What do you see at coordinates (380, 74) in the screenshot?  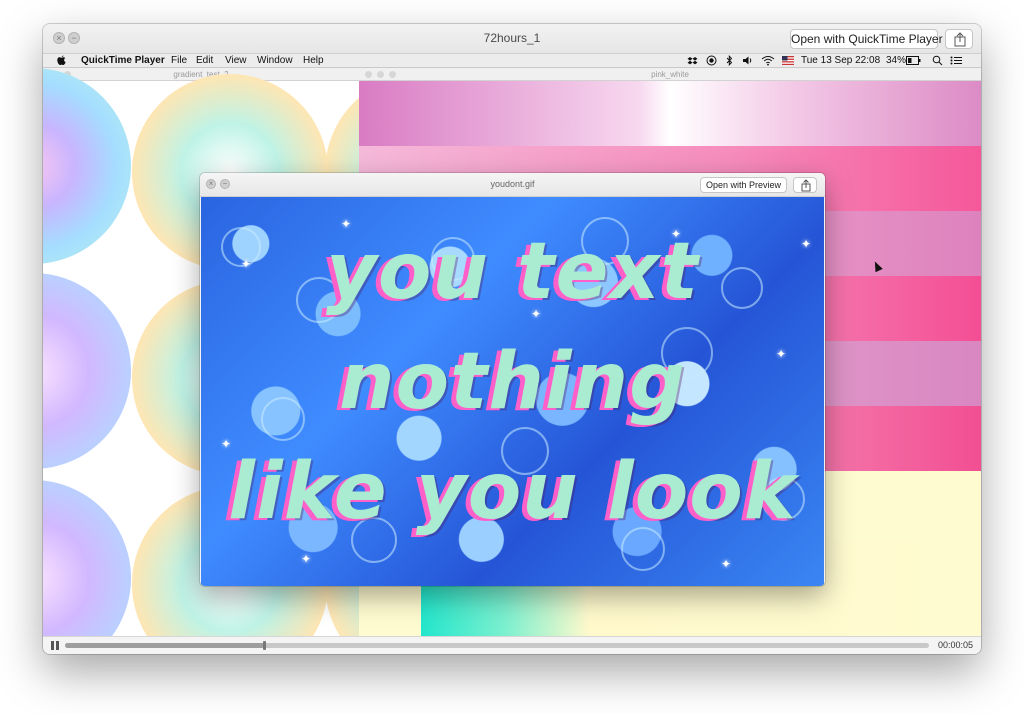 I see `minimize-dot-icon` at bounding box center [380, 74].